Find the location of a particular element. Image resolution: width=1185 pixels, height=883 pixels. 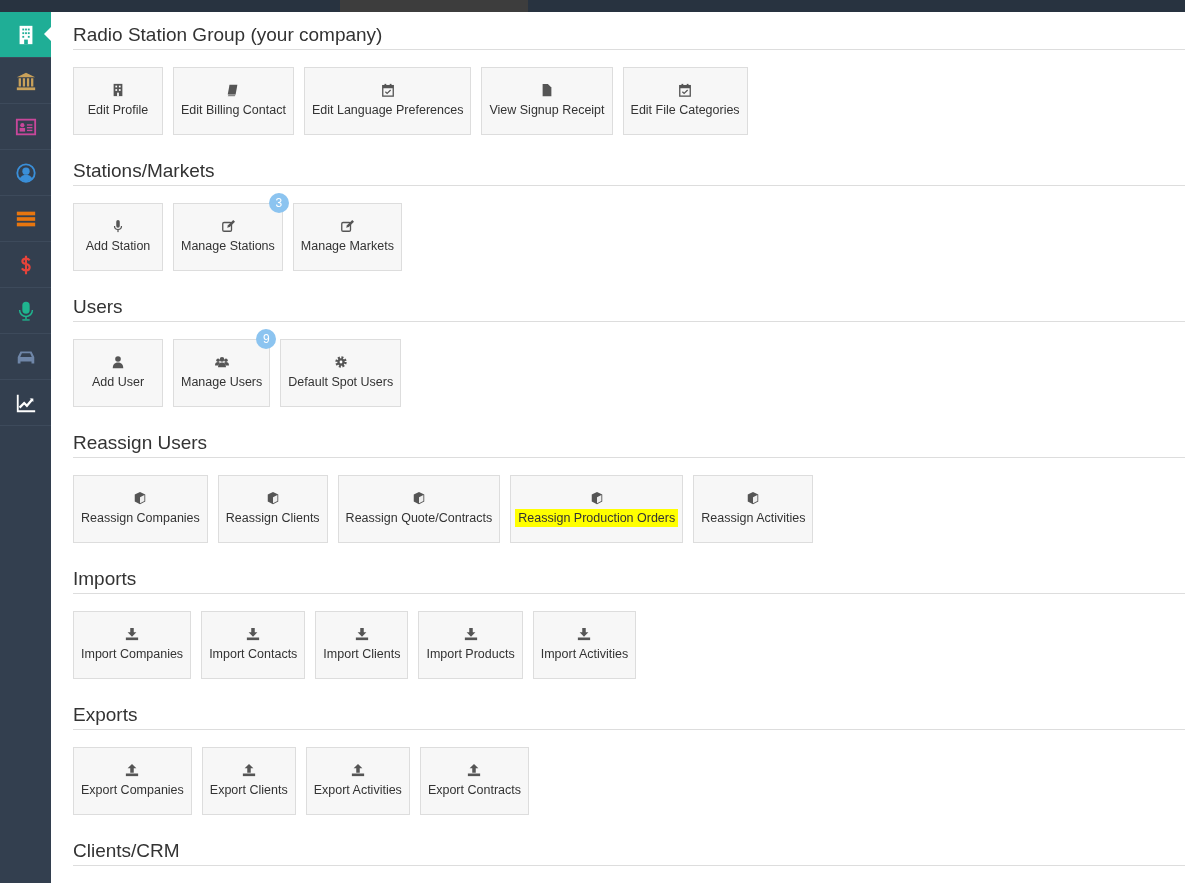

tile-button: Reassign Companies is located at coordinates (140, 509).